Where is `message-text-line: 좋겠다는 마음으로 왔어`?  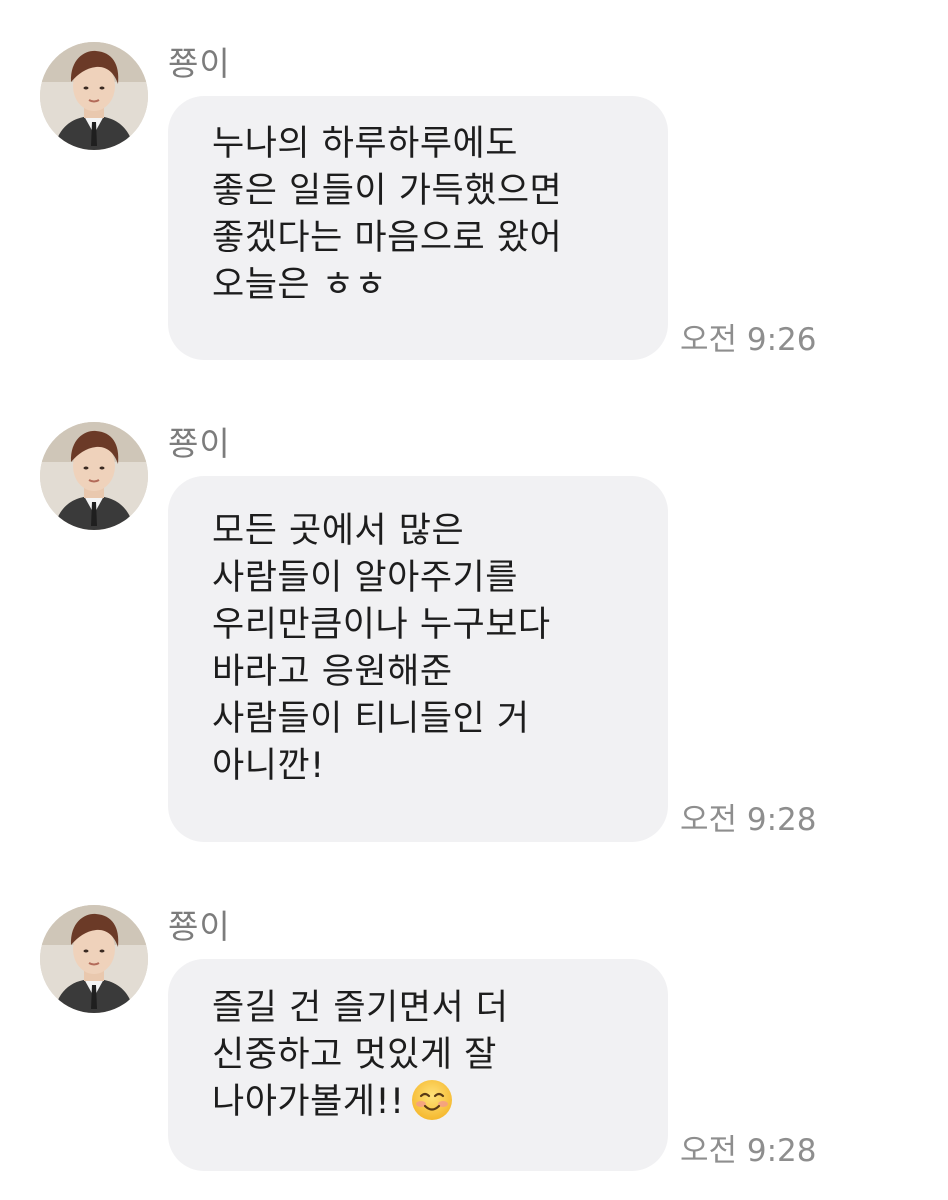
message-text-line: 좋겠다는 마음으로 왔어 is located at coordinates (387, 238).